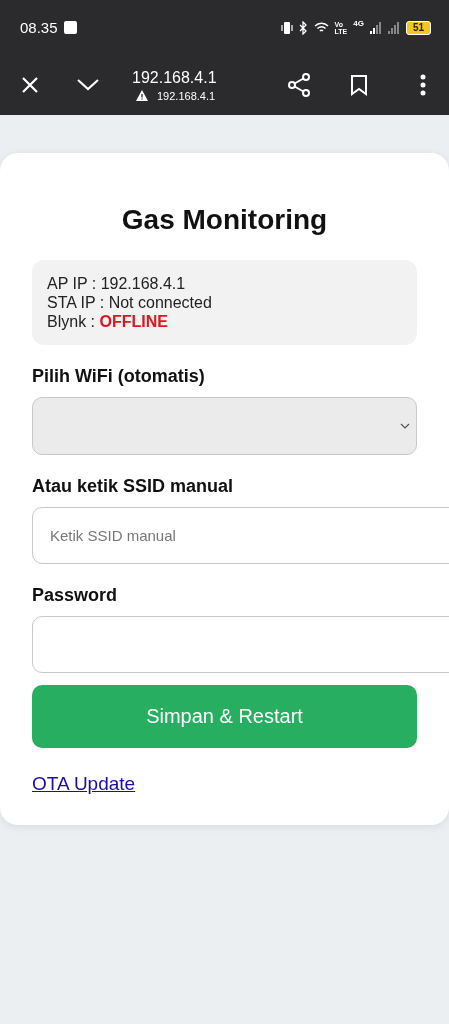  I want to click on page-title: 192.168.4.1, so click(174, 77).